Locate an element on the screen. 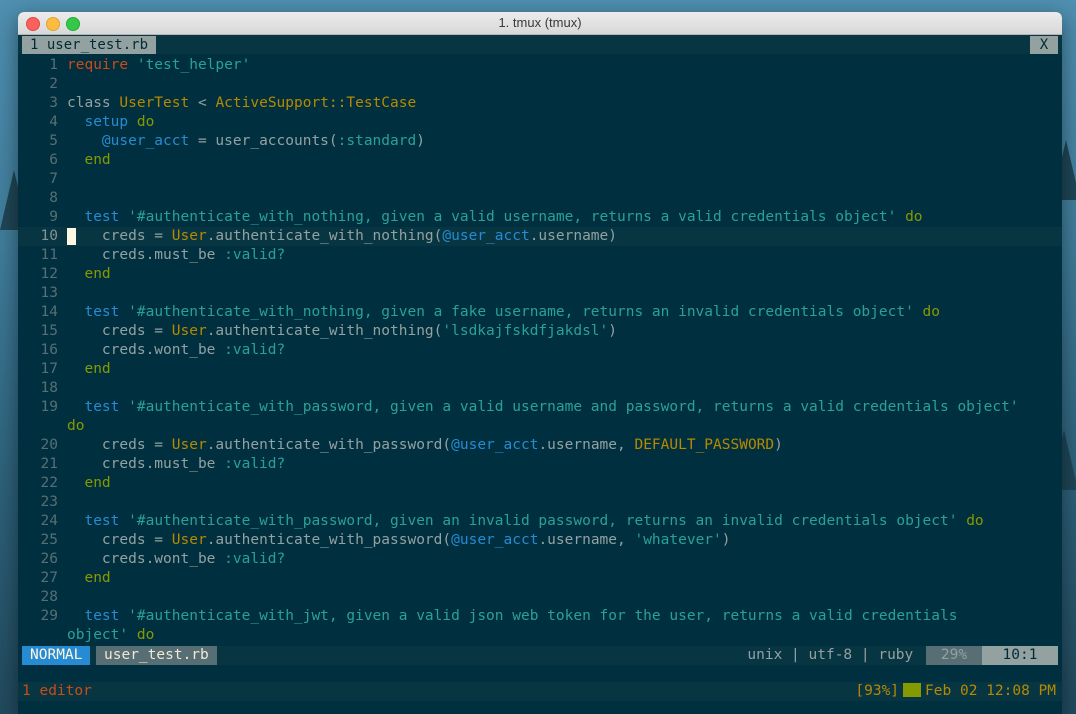 This screenshot has height=714, width=1076. code-token: ) is located at coordinates (420, 141).